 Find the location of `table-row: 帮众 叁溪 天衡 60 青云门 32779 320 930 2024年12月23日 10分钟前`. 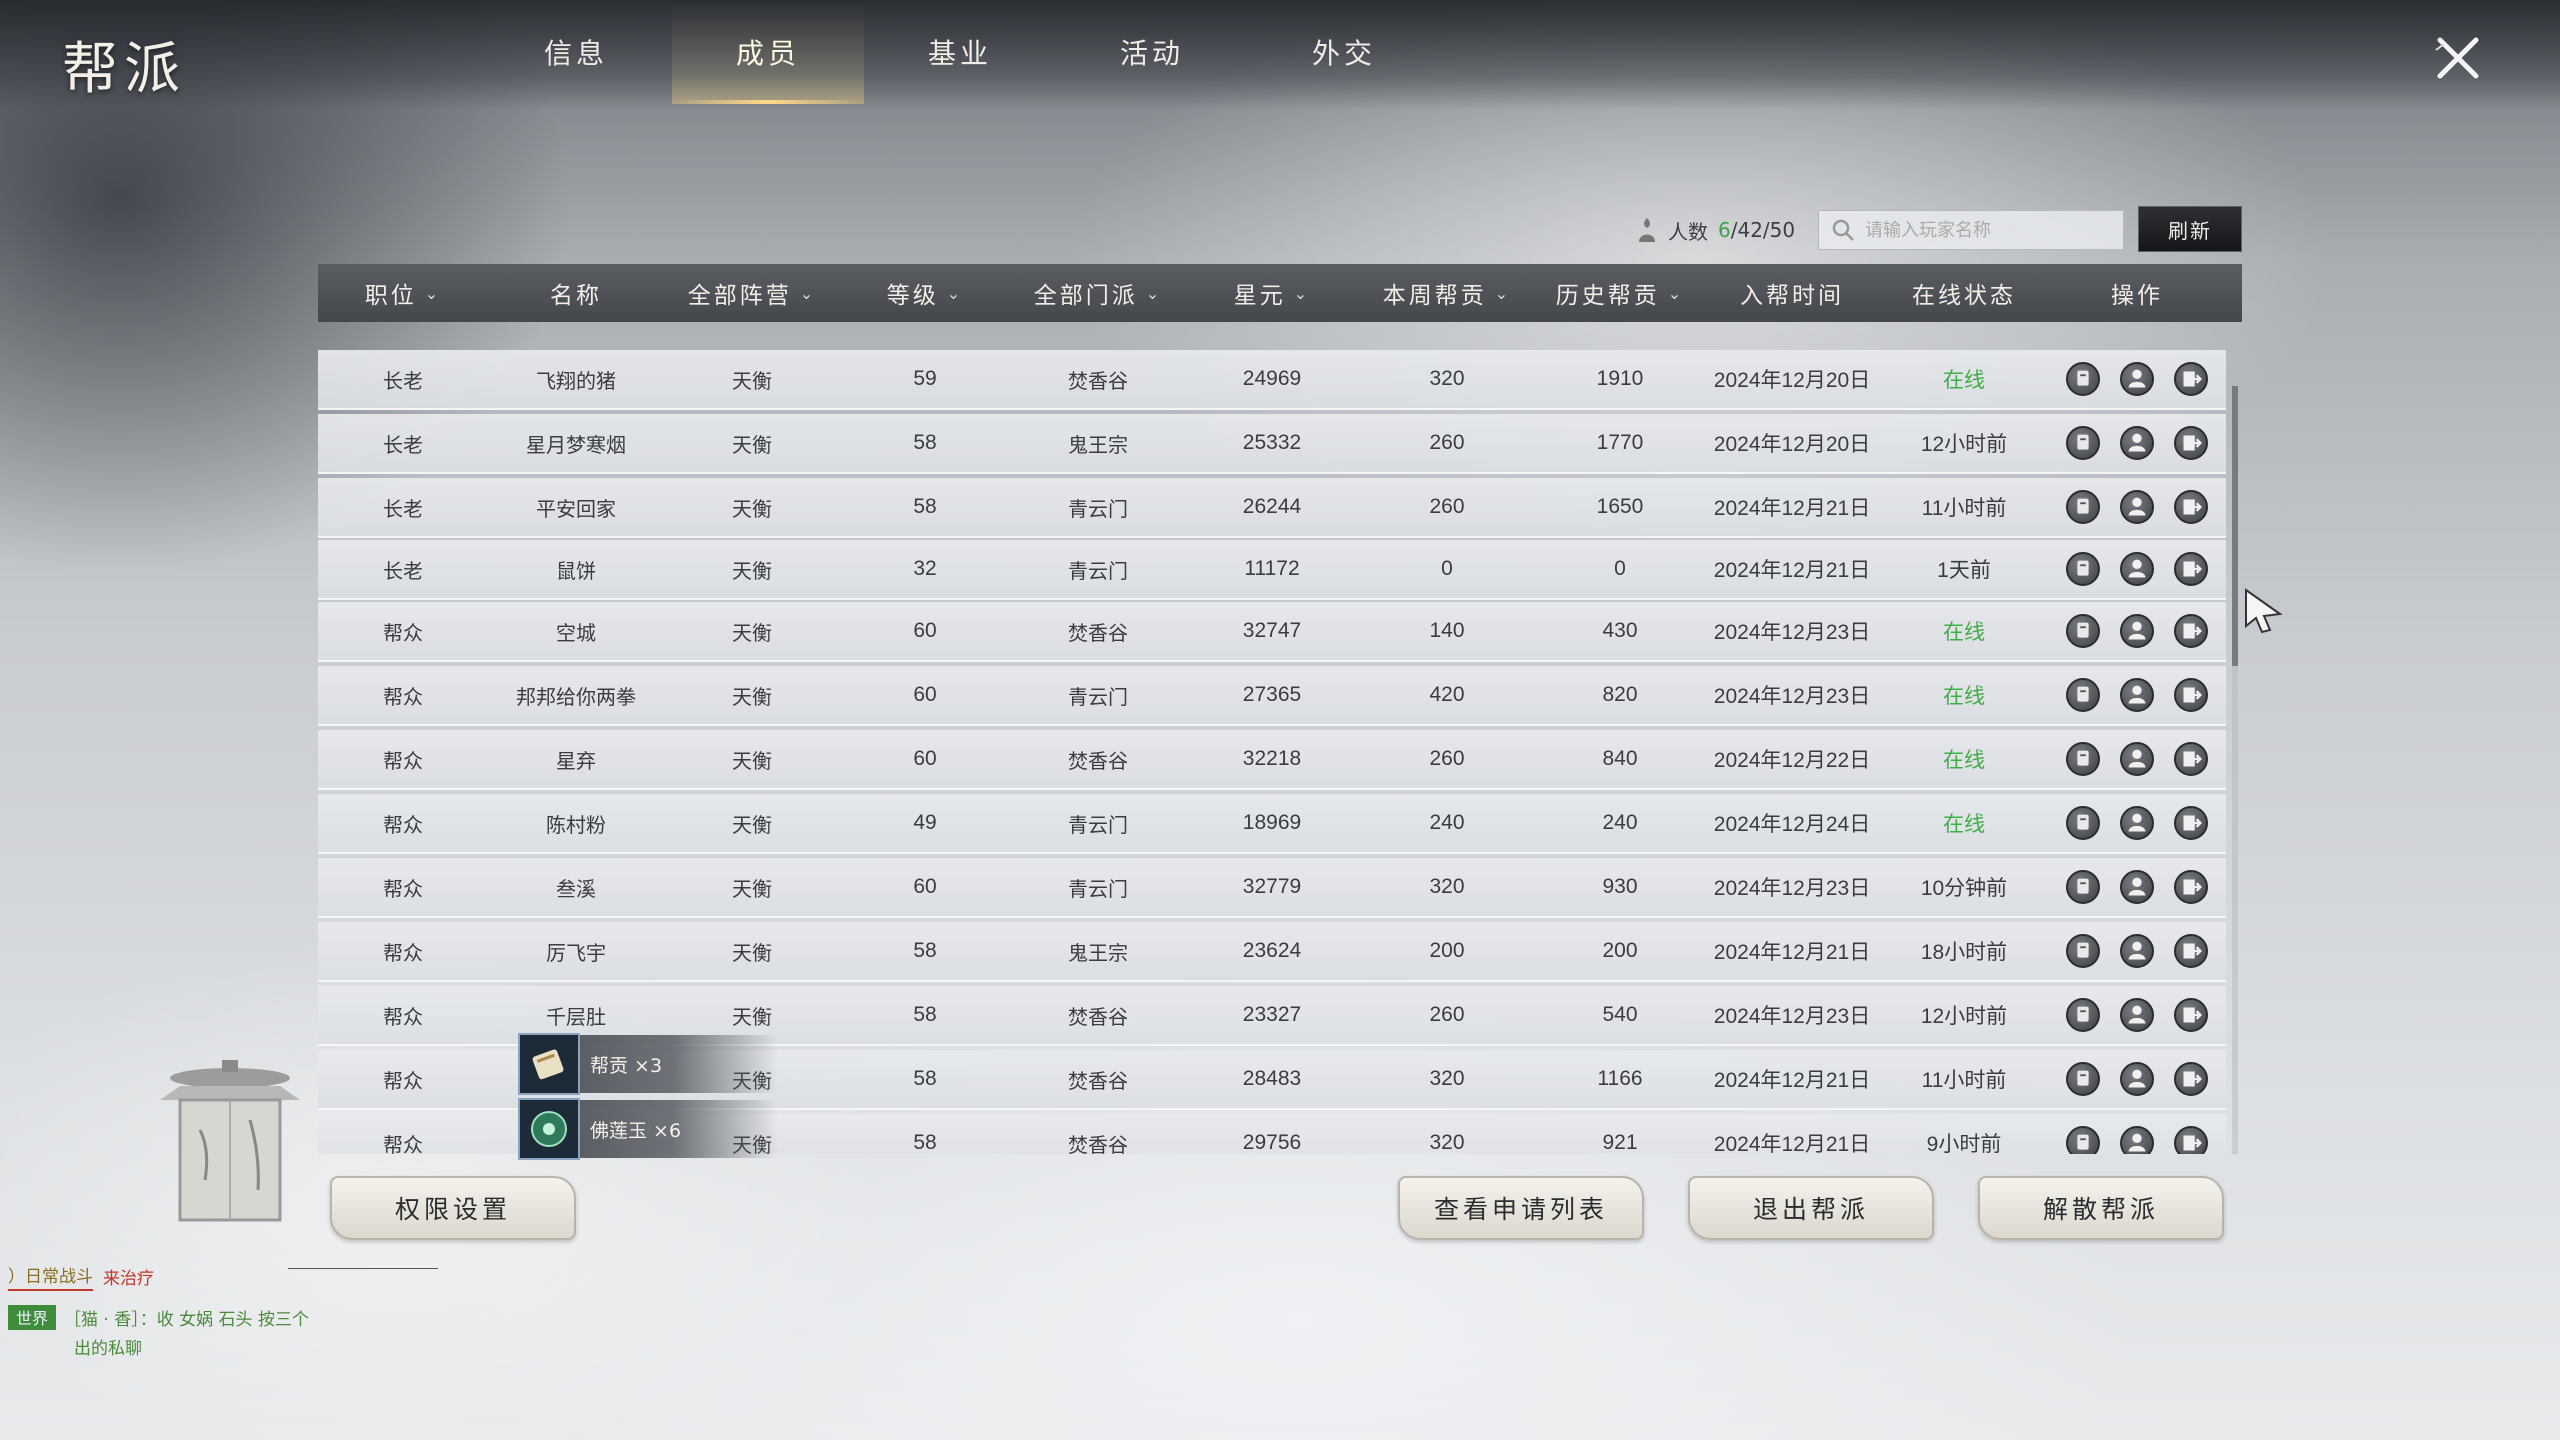

table-row: 帮众 叁溪 天衡 60 青云门 32779 320 930 2024年12月23日 10分钟前 is located at coordinates (1272, 888).